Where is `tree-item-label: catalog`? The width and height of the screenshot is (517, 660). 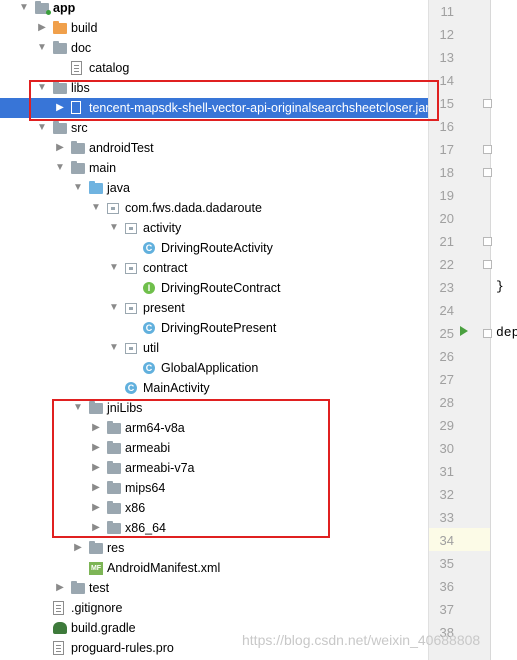
tree-item-label: catalog is located at coordinates (109, 68).